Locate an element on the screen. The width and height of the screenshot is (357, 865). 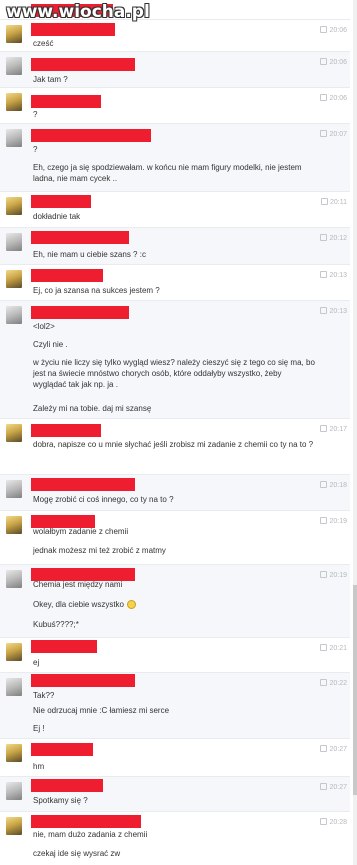
scrollbar is located at coordinates (355, 432).